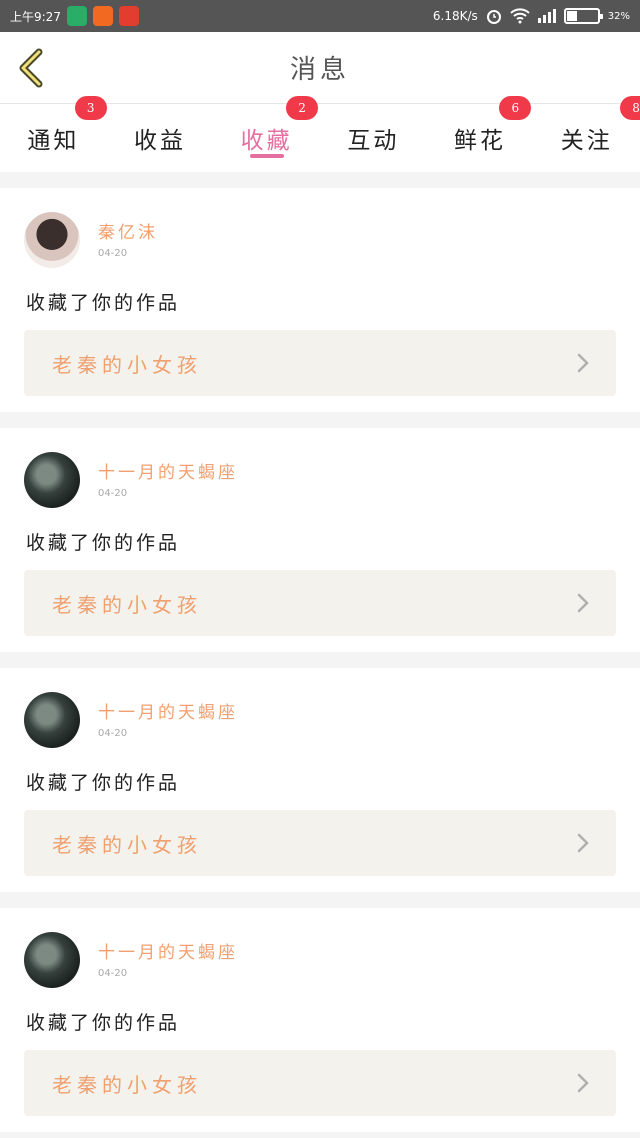 The height and width of the screenshot is (1138, 640). I want to click on signal-icon, so click(546, 16).